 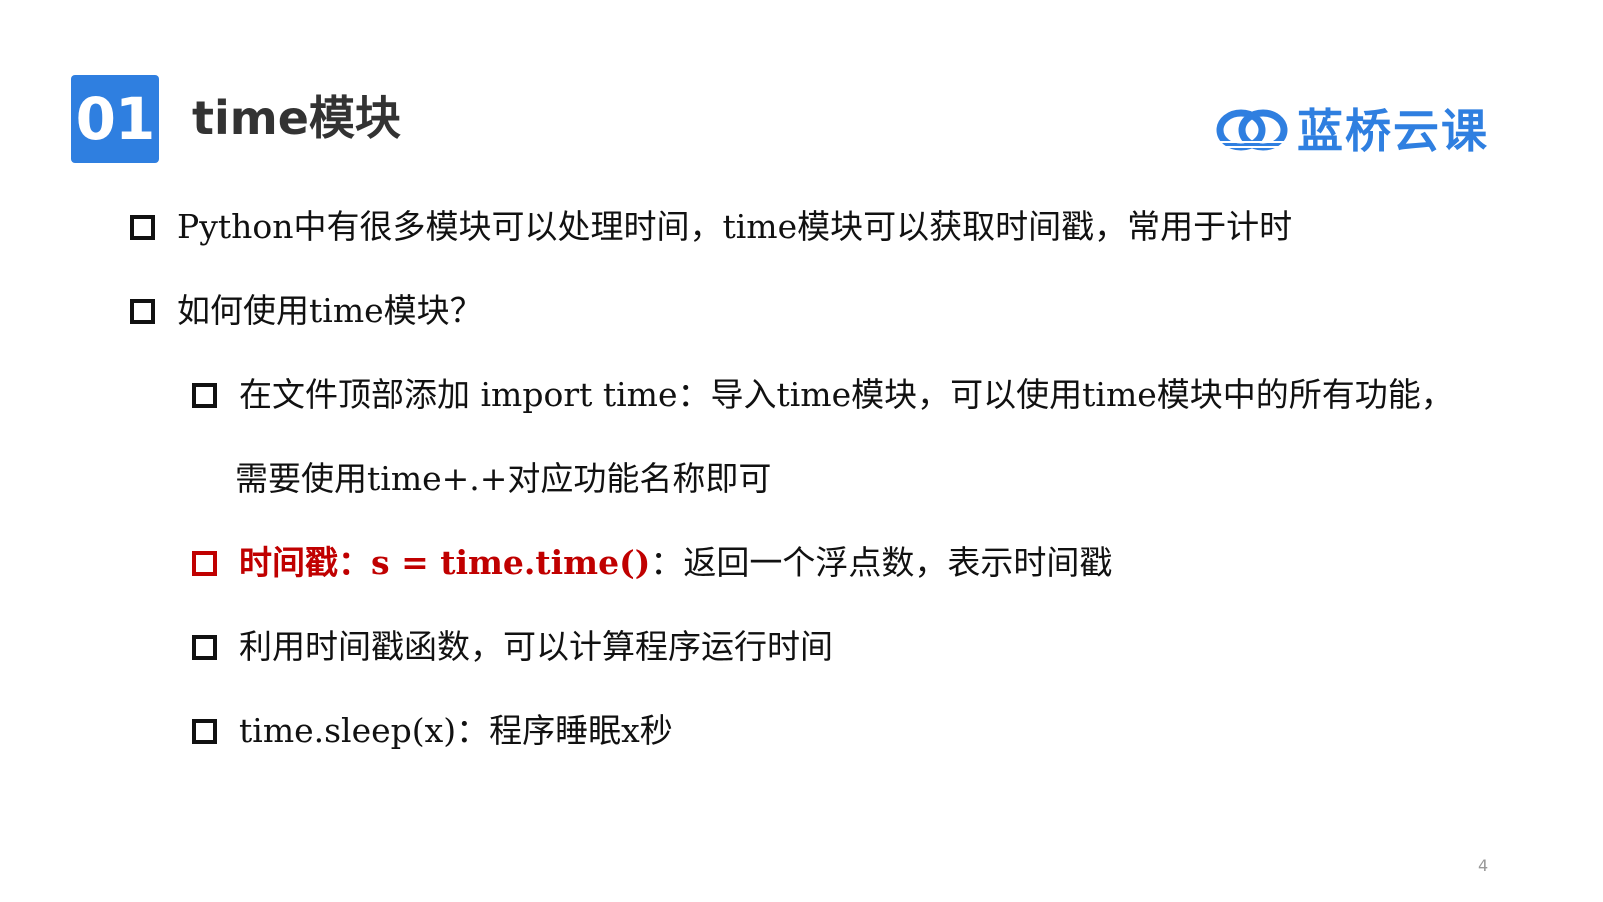 I want to click on page-number: 4, so click(x=1483, y=865).